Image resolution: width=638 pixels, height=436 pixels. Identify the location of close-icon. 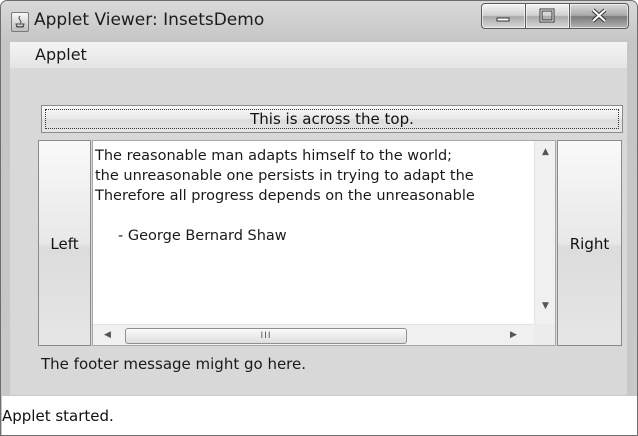
(599, 15).